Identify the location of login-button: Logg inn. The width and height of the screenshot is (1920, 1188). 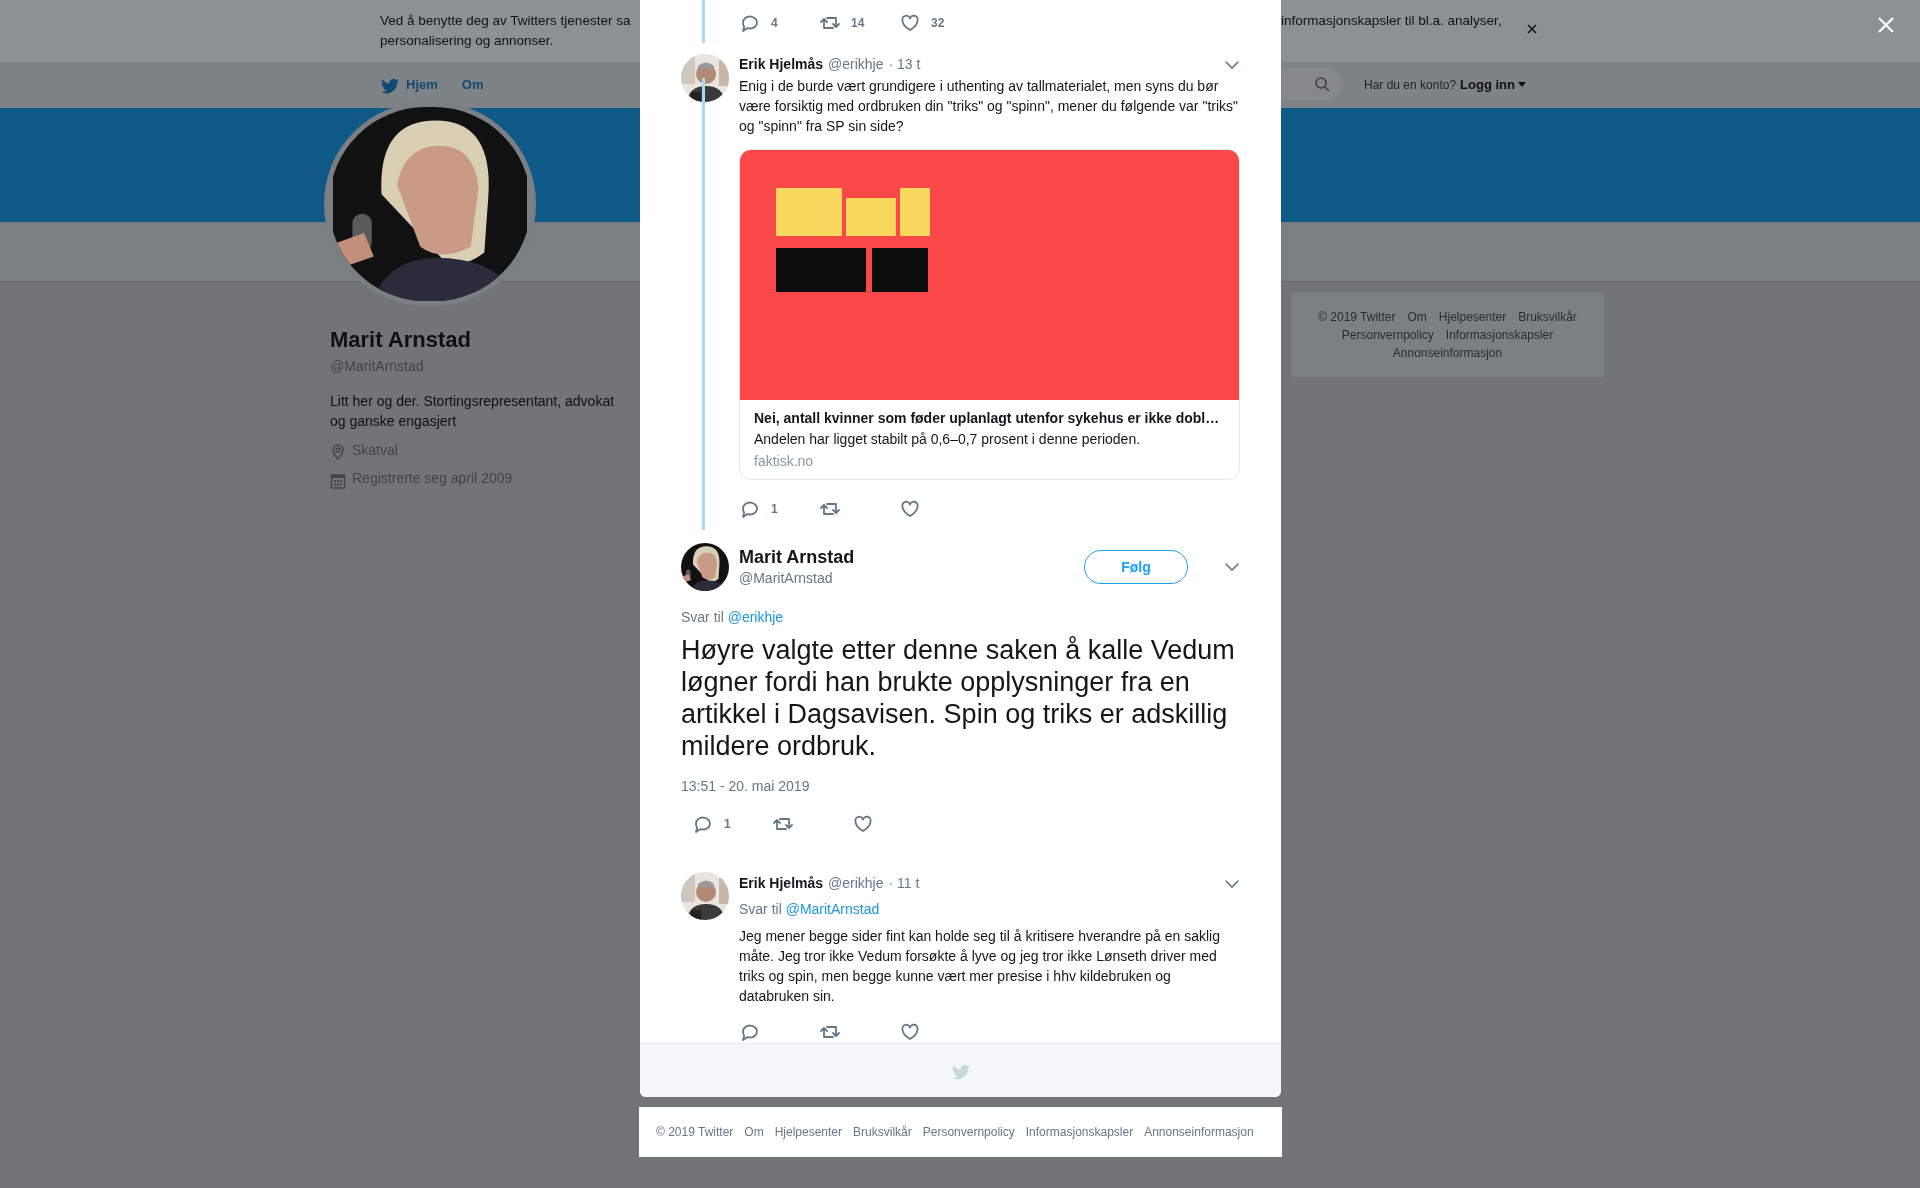
(1493, 85).